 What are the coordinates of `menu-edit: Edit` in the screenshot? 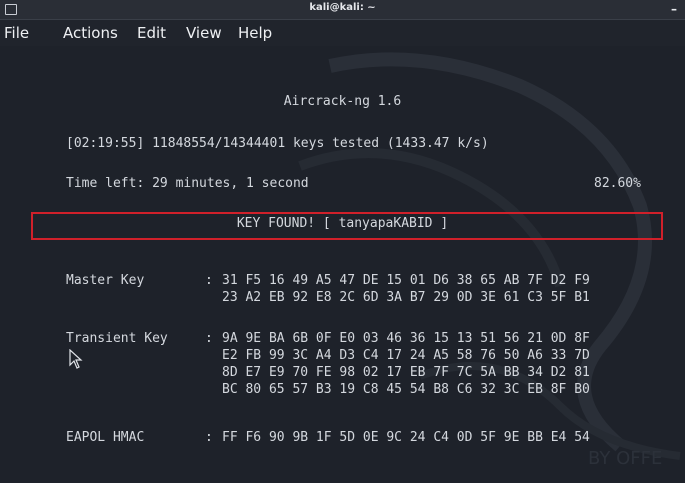 It's located at (151, 33).